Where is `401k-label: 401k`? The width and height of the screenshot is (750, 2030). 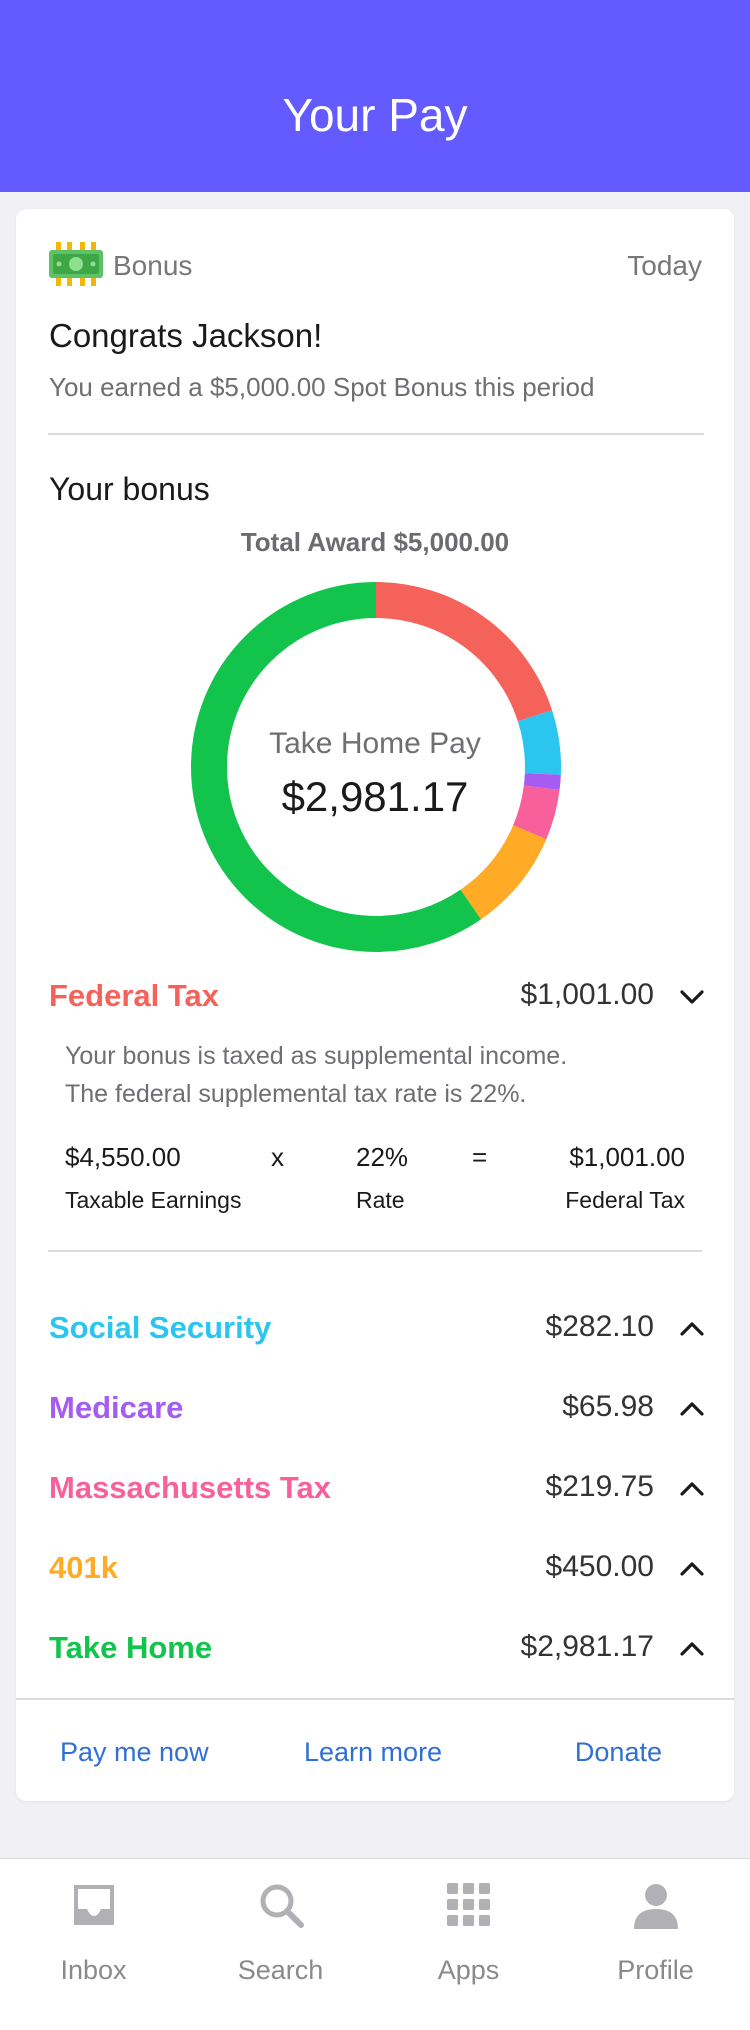
401k-label: 401k is located at coordinates (83, 1568).